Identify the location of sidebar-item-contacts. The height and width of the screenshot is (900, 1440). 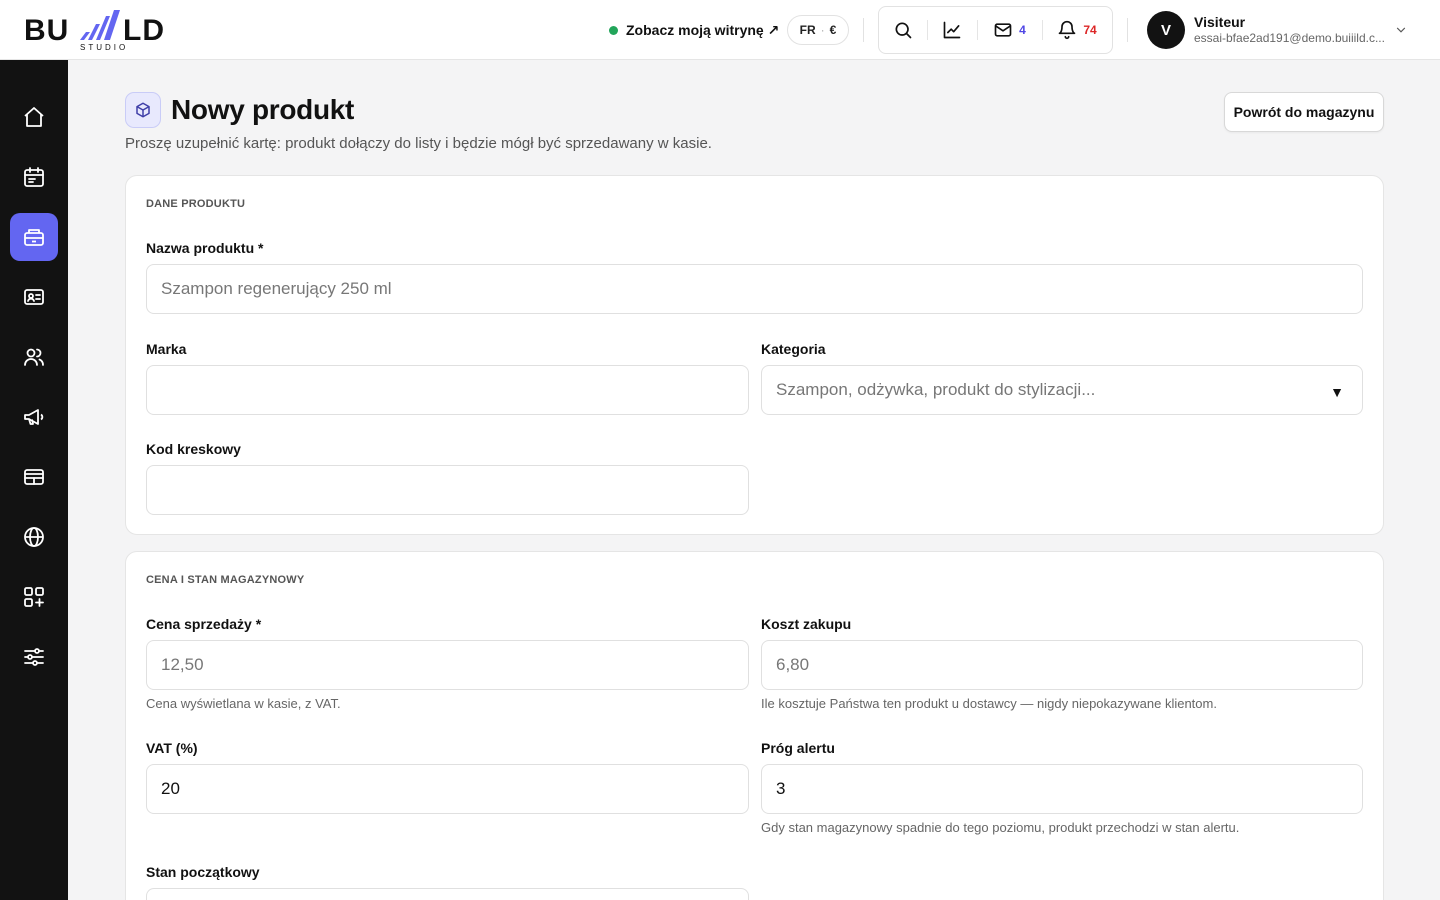
(34, 297).